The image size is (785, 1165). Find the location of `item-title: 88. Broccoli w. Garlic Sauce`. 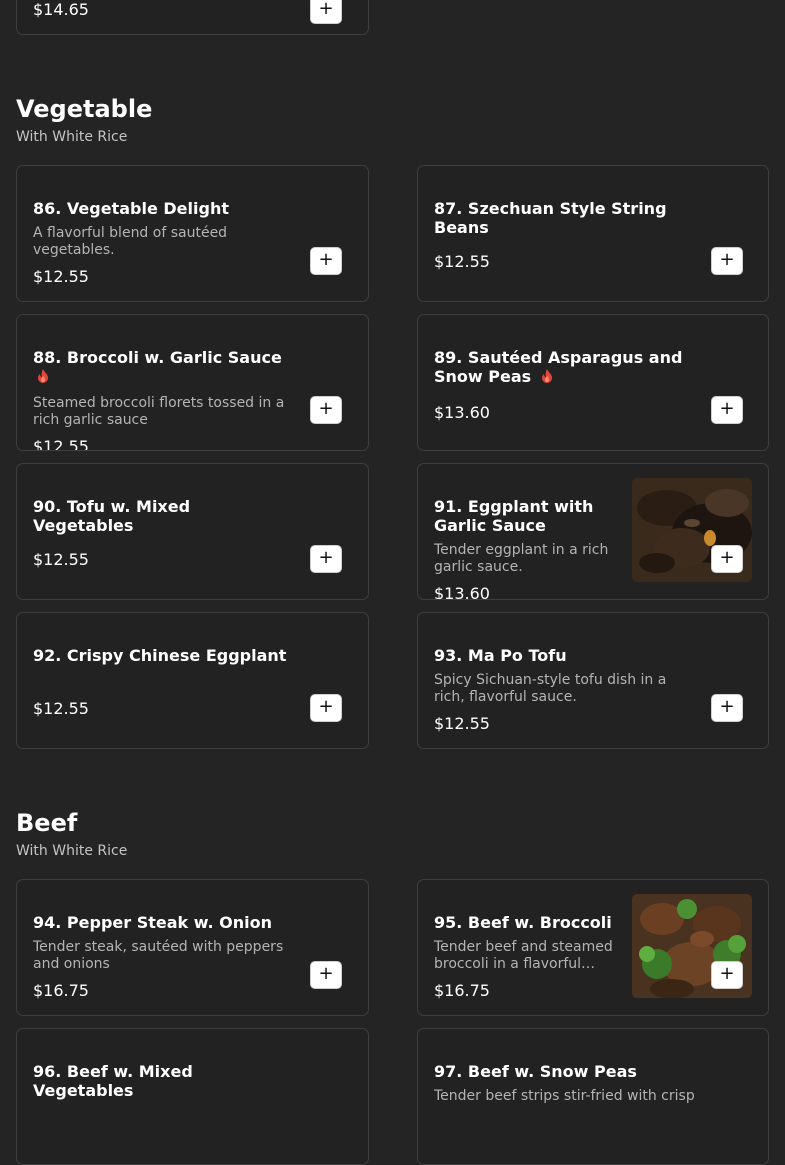

item-title: 88. Broccoli w. Garlic Sauce is located at coordinates (163, 367).